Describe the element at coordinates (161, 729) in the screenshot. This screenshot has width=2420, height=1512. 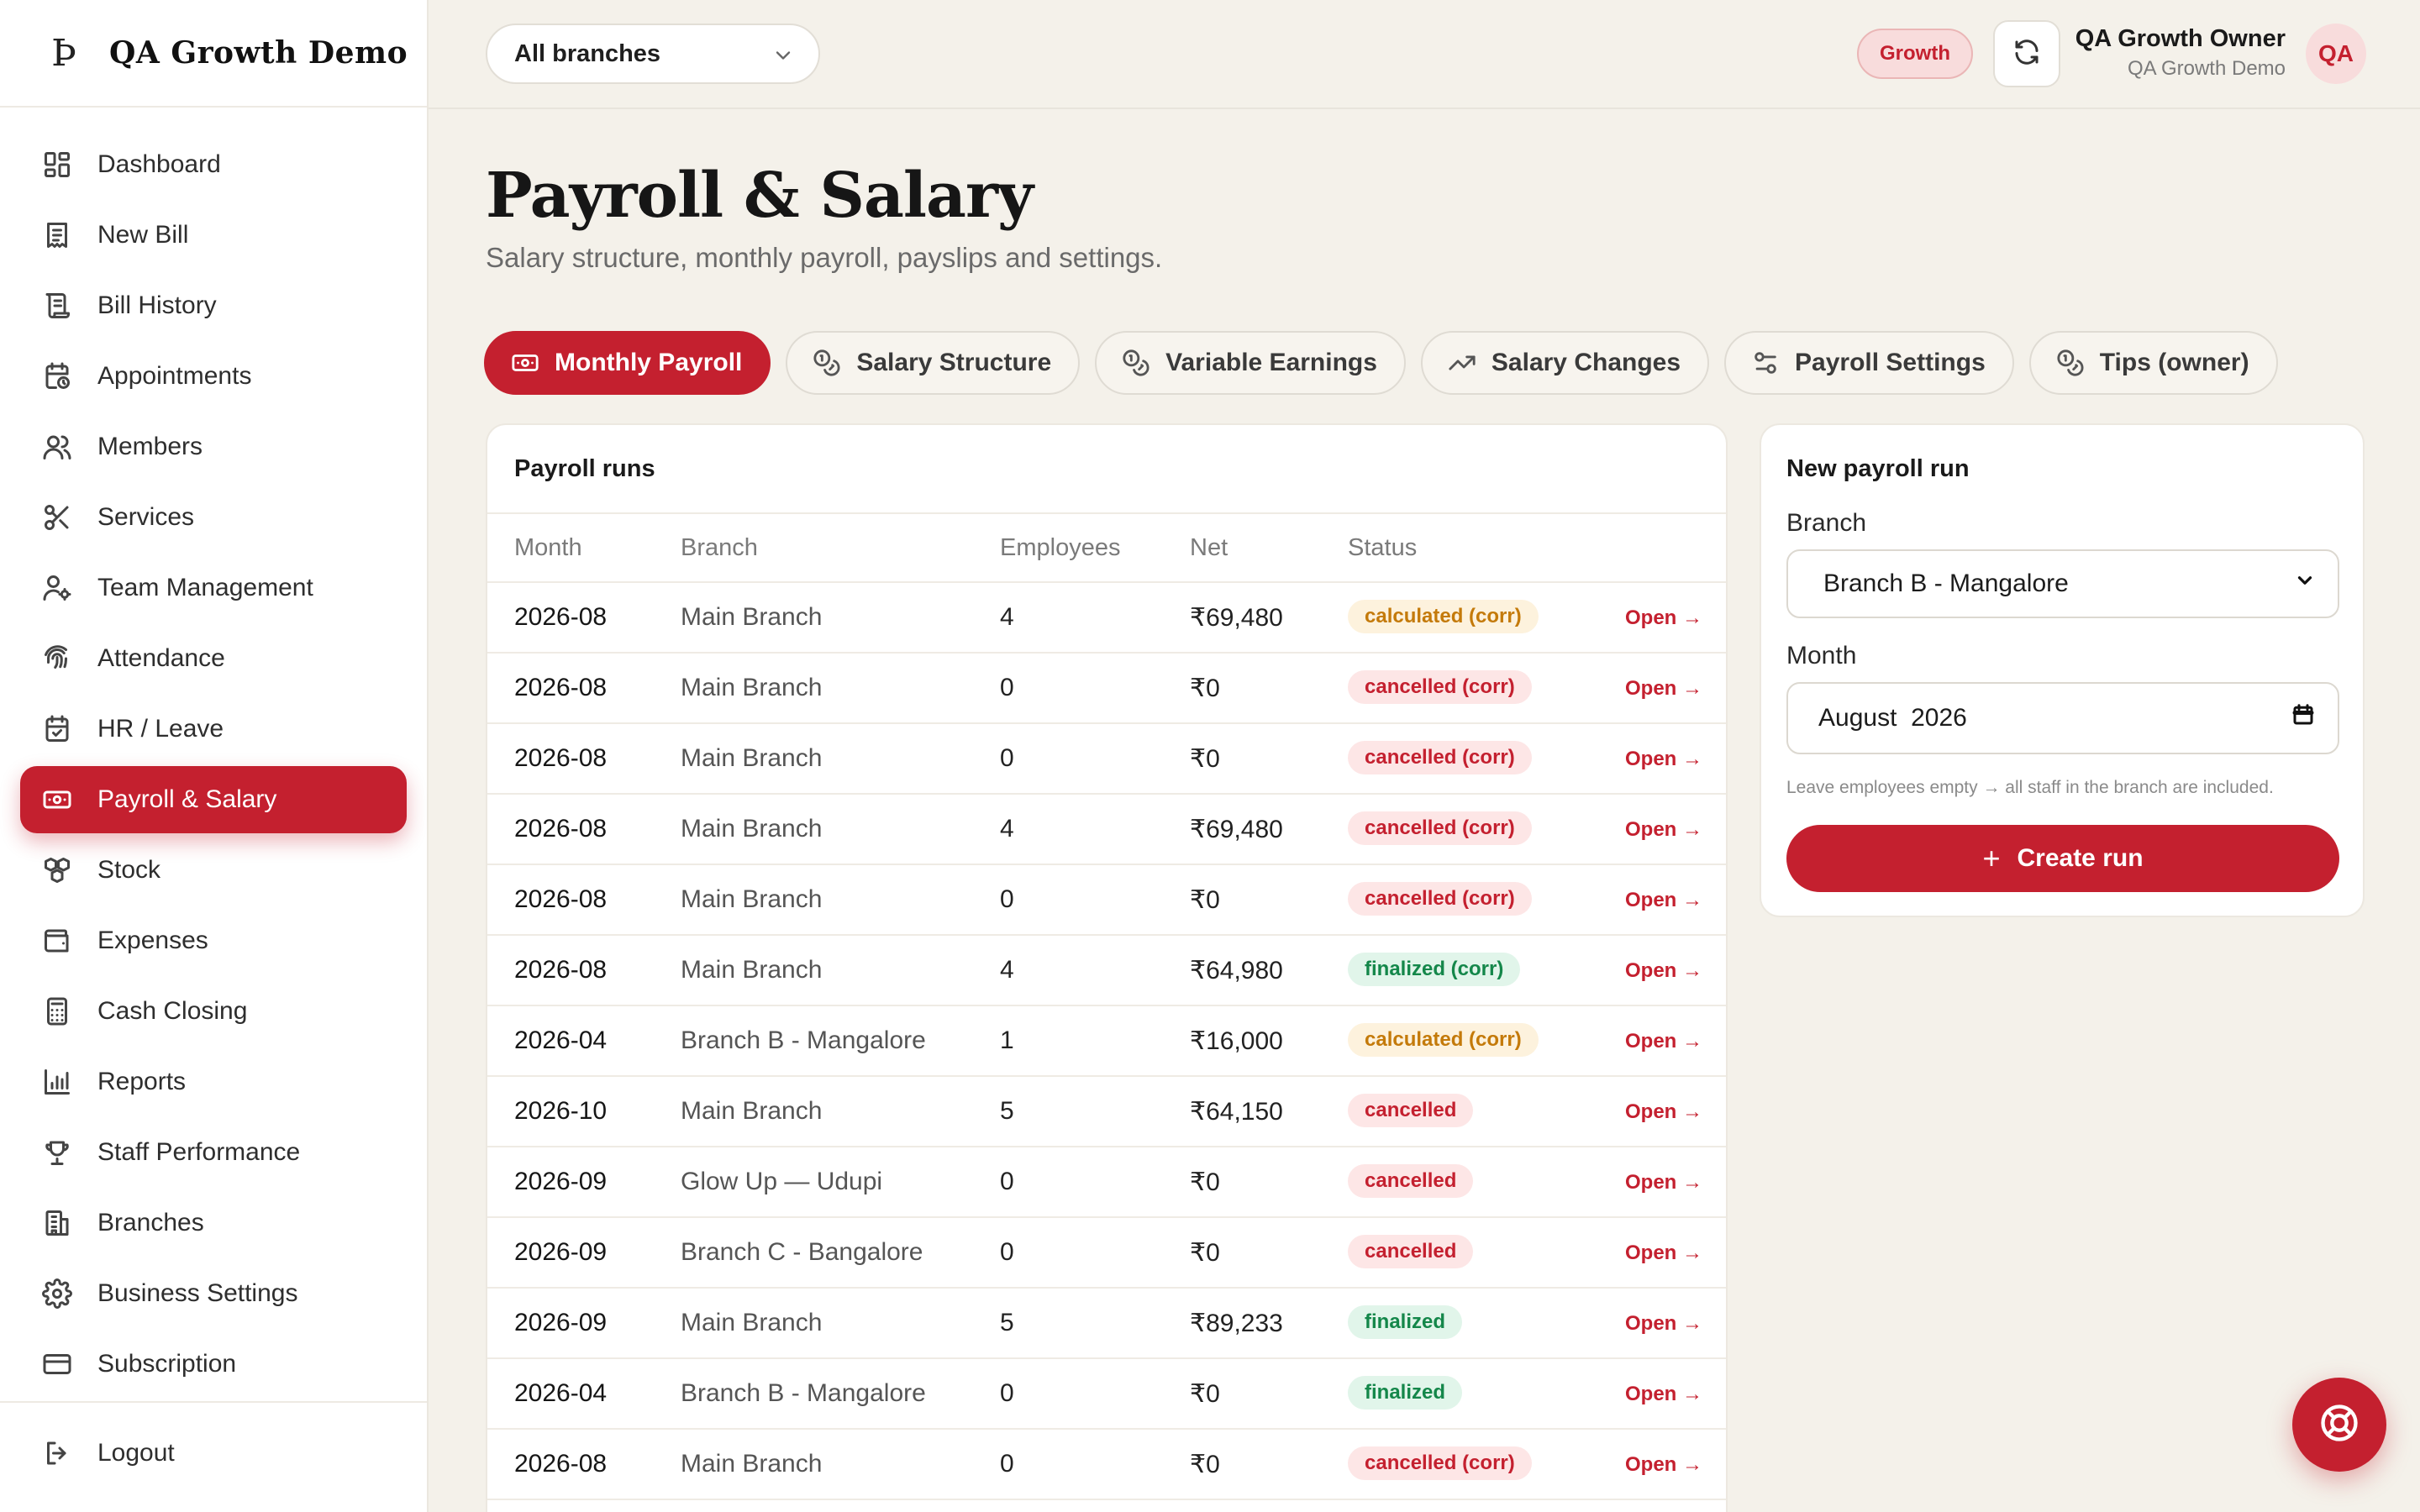
I see `sidebar-item-label: HR / Leave` at that location.